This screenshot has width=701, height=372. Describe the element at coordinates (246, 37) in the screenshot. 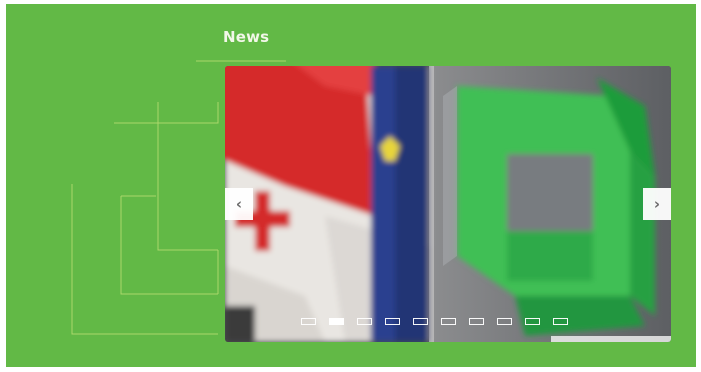

I see `section-title: News` at that location.